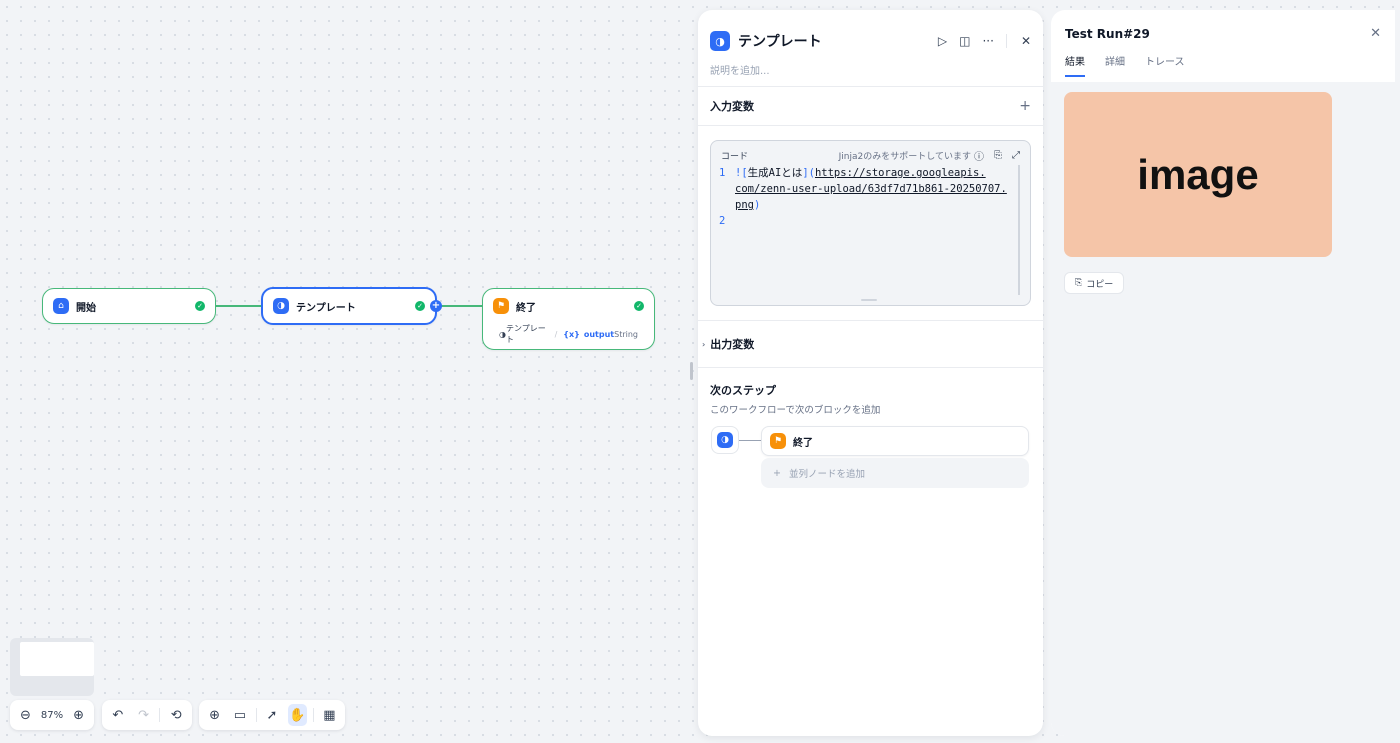 This screenshot has height=743, width=1400. Describe the element at coordinates (176, 715) in the screenshot. I see `history-icon: ⟲` at that location.